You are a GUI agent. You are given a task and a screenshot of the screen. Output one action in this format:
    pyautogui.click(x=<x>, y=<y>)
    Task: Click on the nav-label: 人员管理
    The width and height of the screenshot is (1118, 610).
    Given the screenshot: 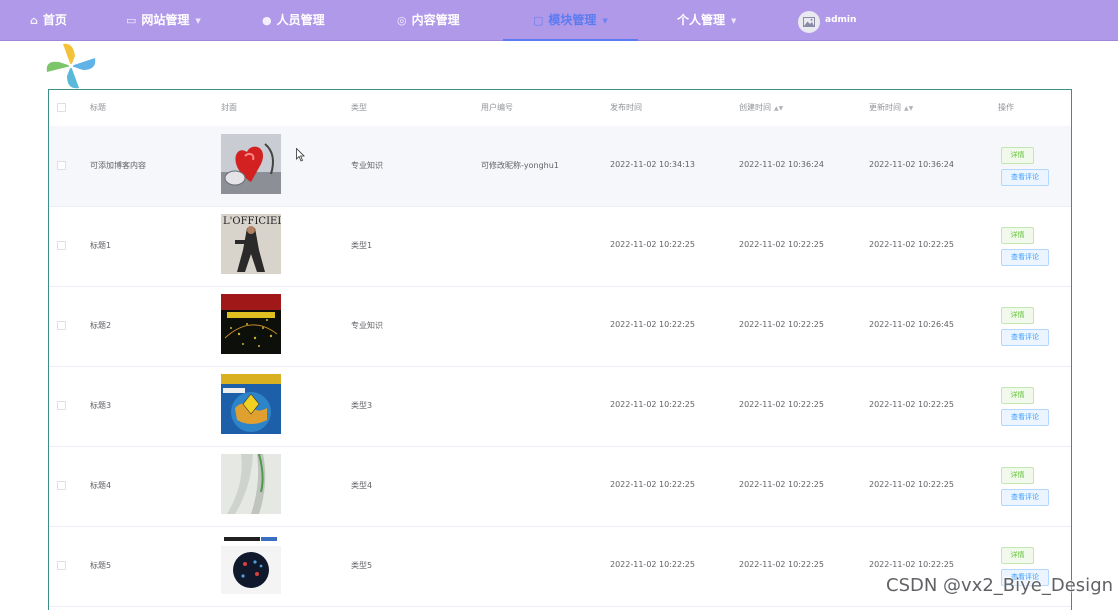 What is the action you would take?
    pyautogui.click(x=300, y=20)
    